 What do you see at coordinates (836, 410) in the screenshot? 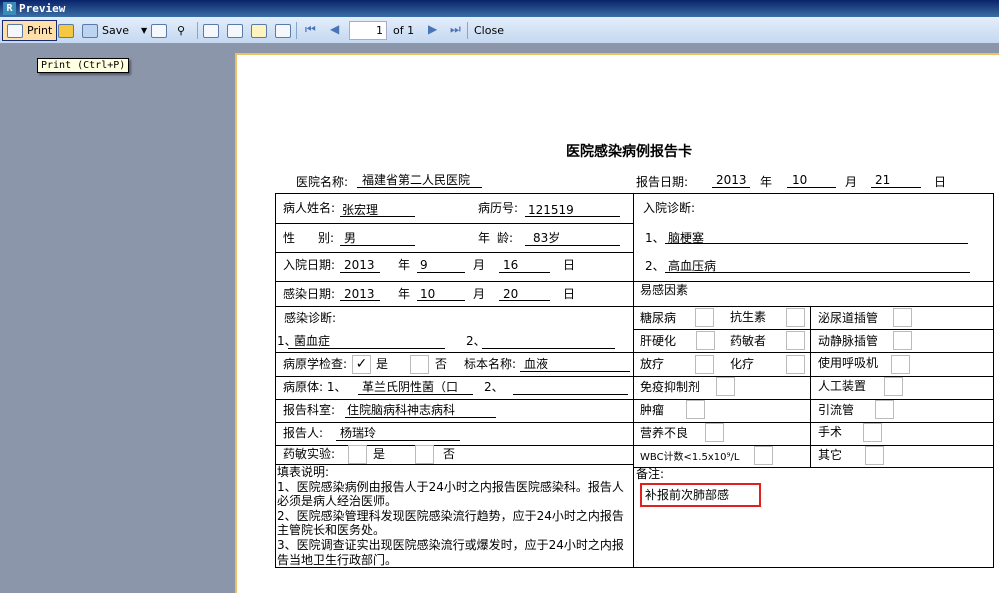
I see `risk-drainage: 引流管` at bounding box center [836, 410].